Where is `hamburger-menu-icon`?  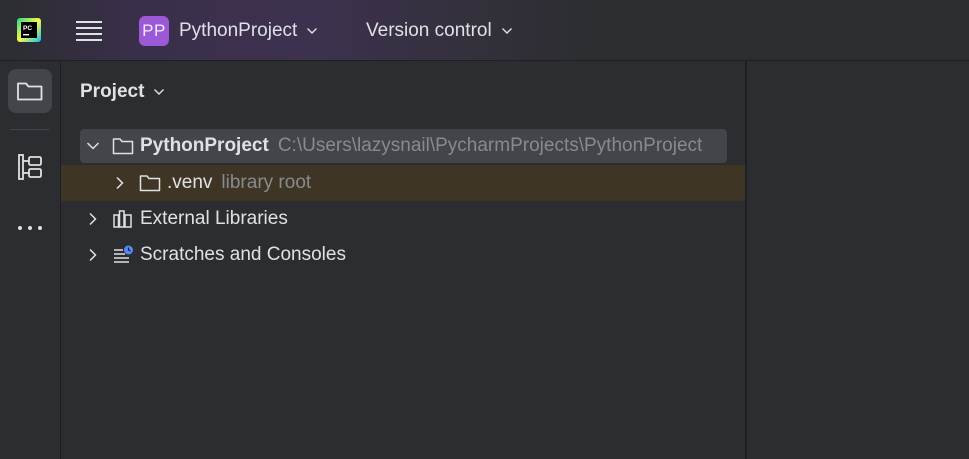 hamburger-menu-icon is located at coordinates (89, 30).